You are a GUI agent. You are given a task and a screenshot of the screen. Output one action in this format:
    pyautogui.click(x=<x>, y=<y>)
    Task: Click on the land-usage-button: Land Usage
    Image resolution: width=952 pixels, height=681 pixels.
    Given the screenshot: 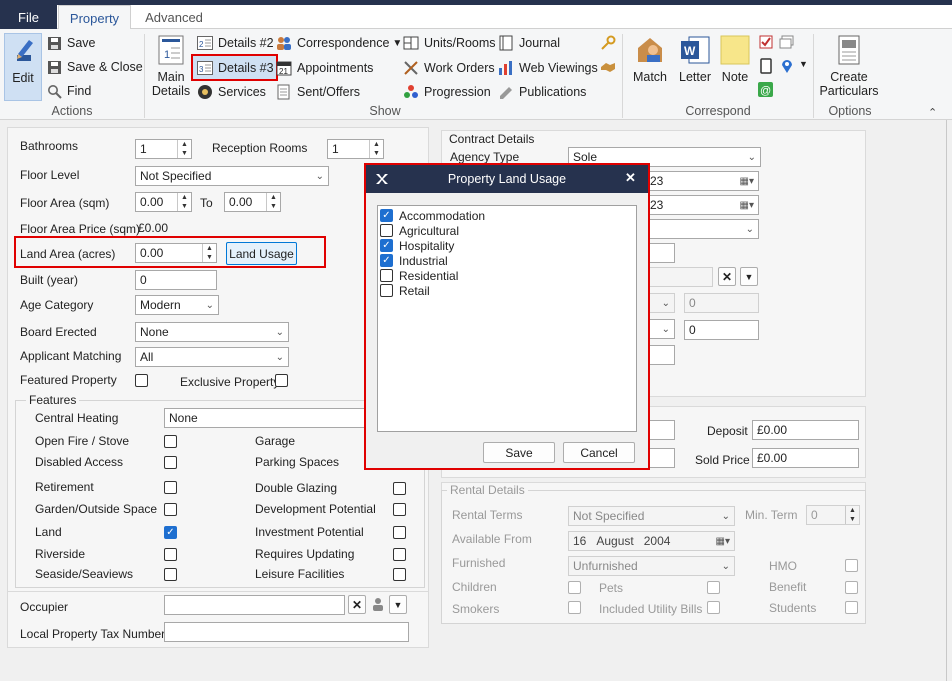 What is the action you would take?
    pyautogui.click(x=261, y=253)
    